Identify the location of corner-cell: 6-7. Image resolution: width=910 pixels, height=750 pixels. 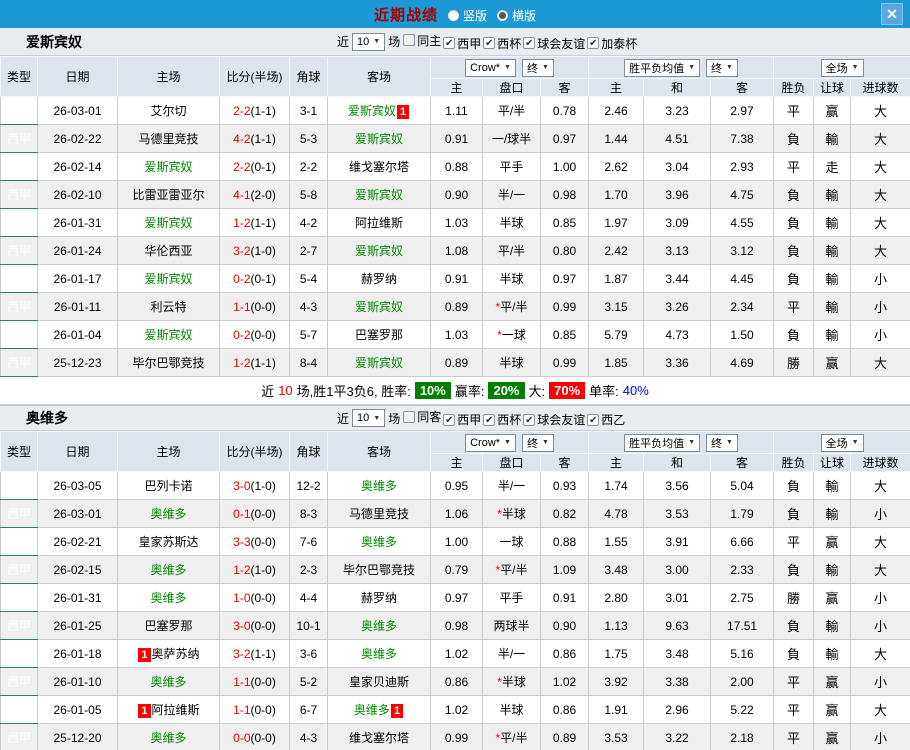
(308, 709).